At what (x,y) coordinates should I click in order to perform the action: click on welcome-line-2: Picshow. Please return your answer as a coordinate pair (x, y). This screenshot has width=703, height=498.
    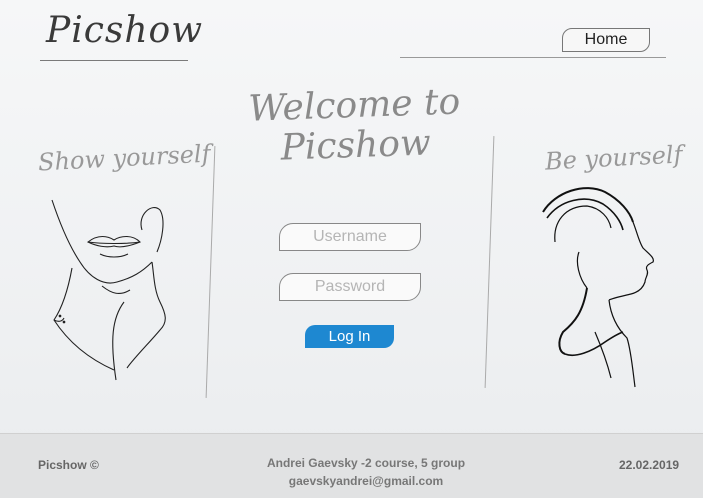
    Looking at the image, I should click on (355, 145).